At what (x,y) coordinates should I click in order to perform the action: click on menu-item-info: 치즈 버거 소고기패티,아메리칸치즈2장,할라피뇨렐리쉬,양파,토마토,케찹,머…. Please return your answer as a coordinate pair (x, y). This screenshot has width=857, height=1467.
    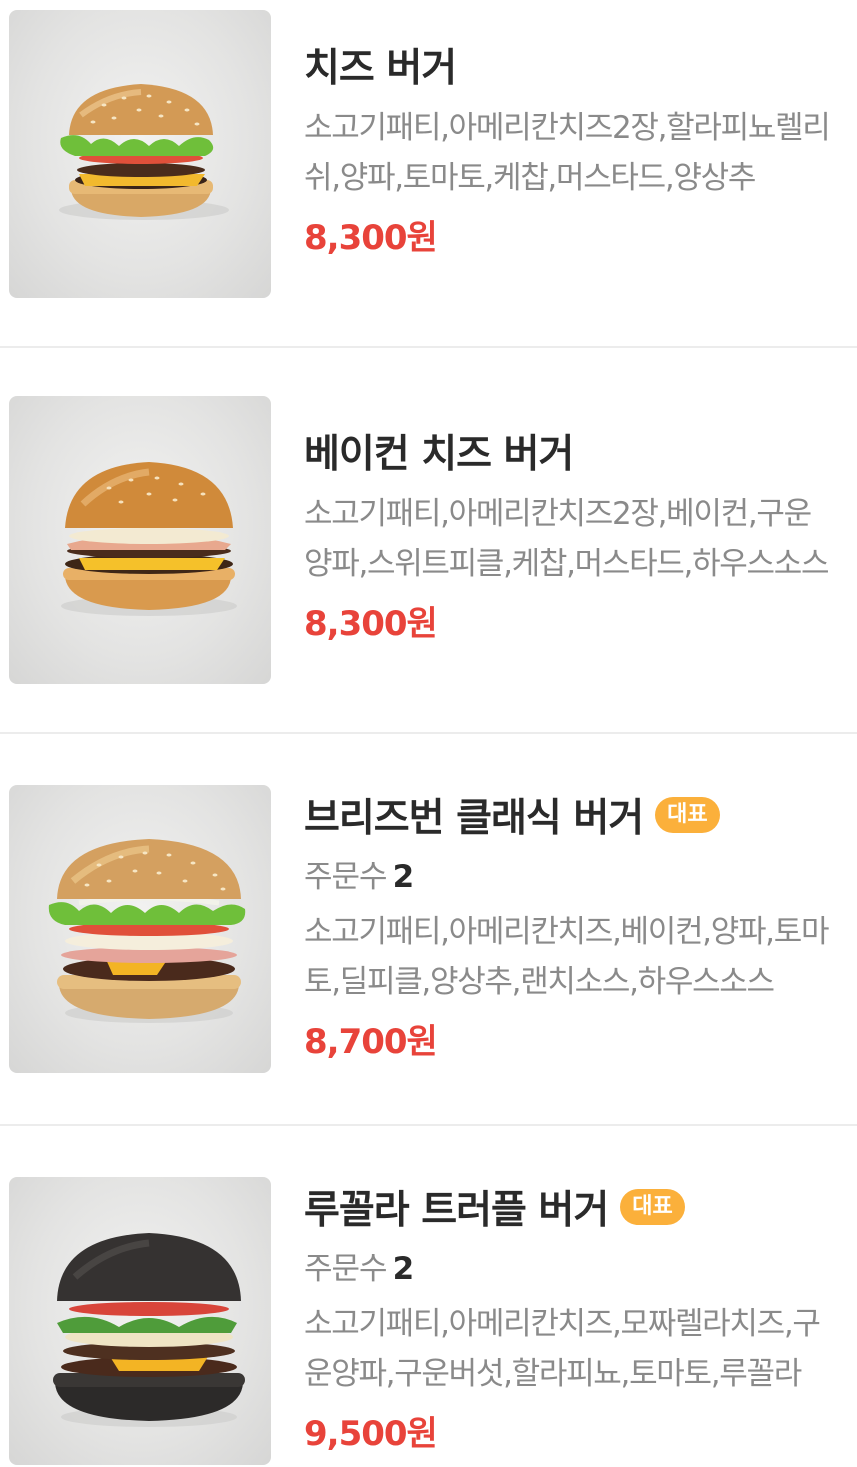
    Looking at the image, I should click on (569, 149).